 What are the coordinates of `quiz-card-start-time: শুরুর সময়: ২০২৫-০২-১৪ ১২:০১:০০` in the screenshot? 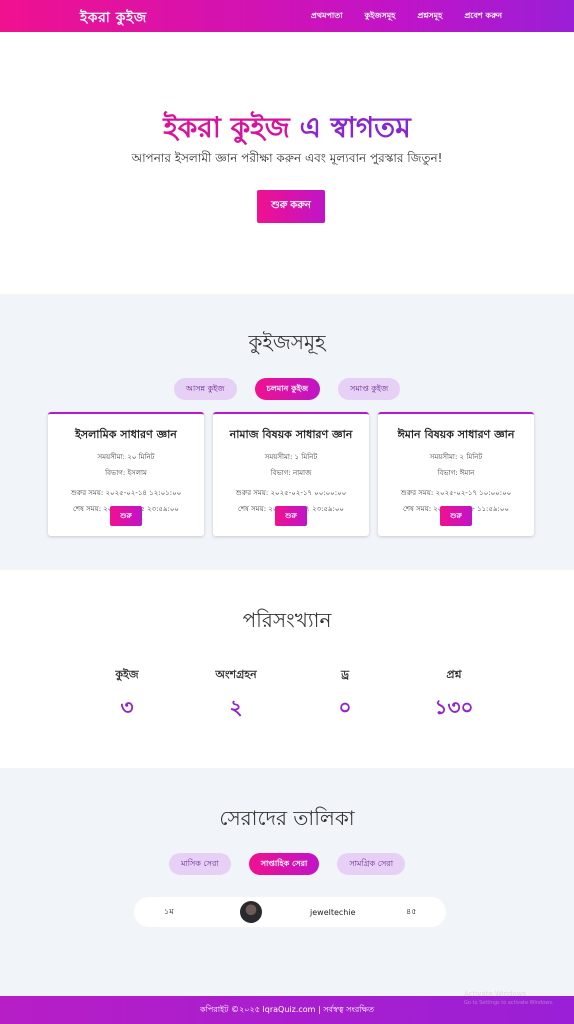 It's located at (126, 493).